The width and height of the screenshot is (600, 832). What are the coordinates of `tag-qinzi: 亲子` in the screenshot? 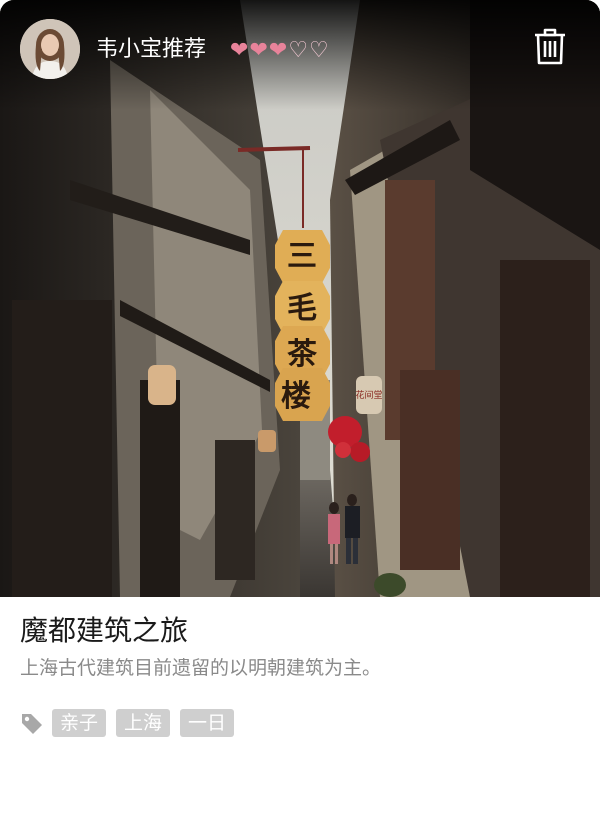 It's located at (79, 723).